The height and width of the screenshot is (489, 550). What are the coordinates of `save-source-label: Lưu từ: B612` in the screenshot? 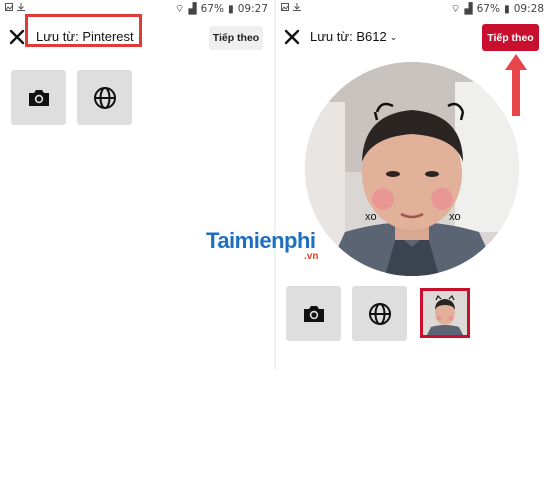 It's located at (348, 36).